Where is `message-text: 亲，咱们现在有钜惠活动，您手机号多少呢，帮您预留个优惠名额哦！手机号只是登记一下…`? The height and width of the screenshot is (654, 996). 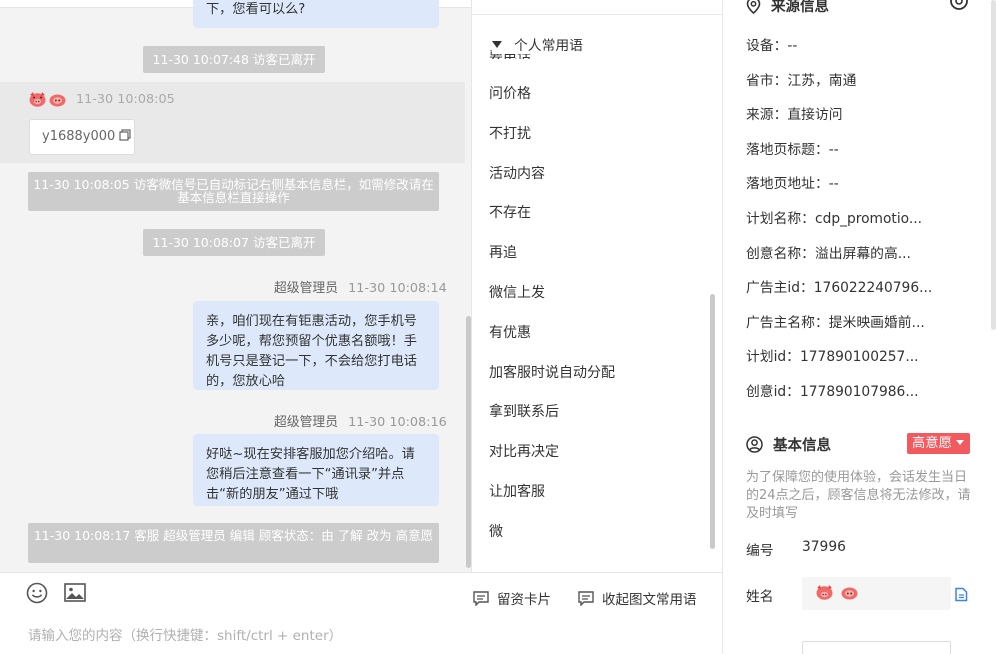
message-text: 亲，咱们现在有钜惠活动，您手机号多少呢，帮您预留个优惠名额哦！手机号只是登记一下… is located at coordinates (311, 351).